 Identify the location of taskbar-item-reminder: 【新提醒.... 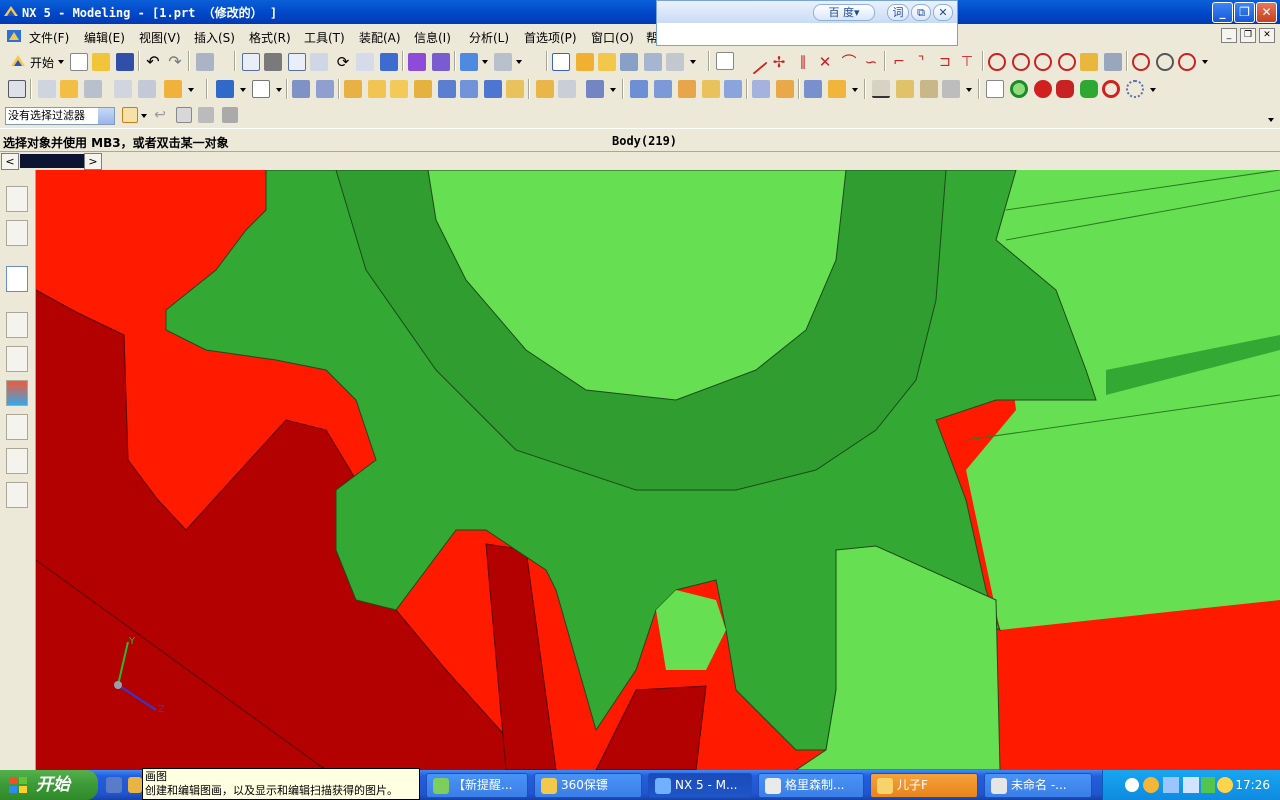
(477, 785).